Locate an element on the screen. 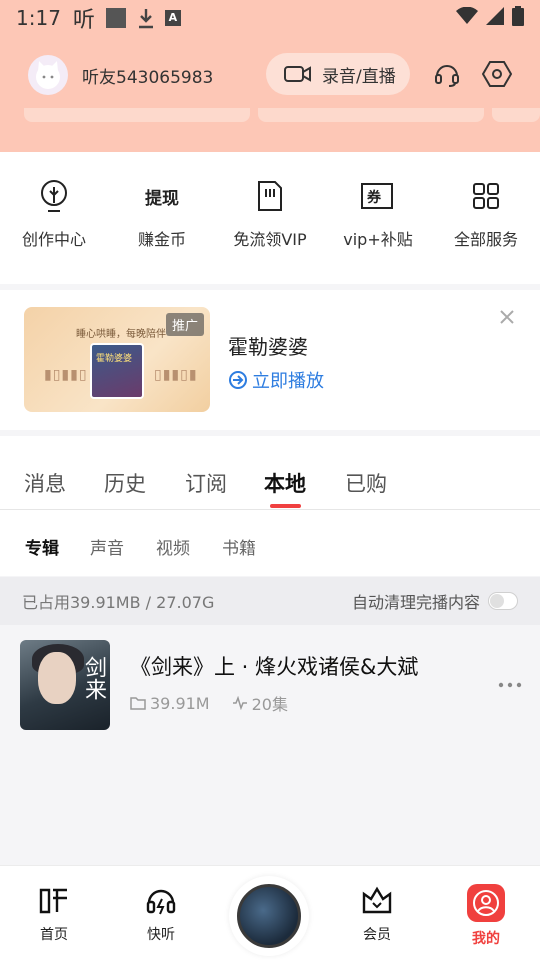 The image size is (540, 960). main-tab-bar: 消息 历史 订阅 本地 已购 is located at coordinates (270, 473).